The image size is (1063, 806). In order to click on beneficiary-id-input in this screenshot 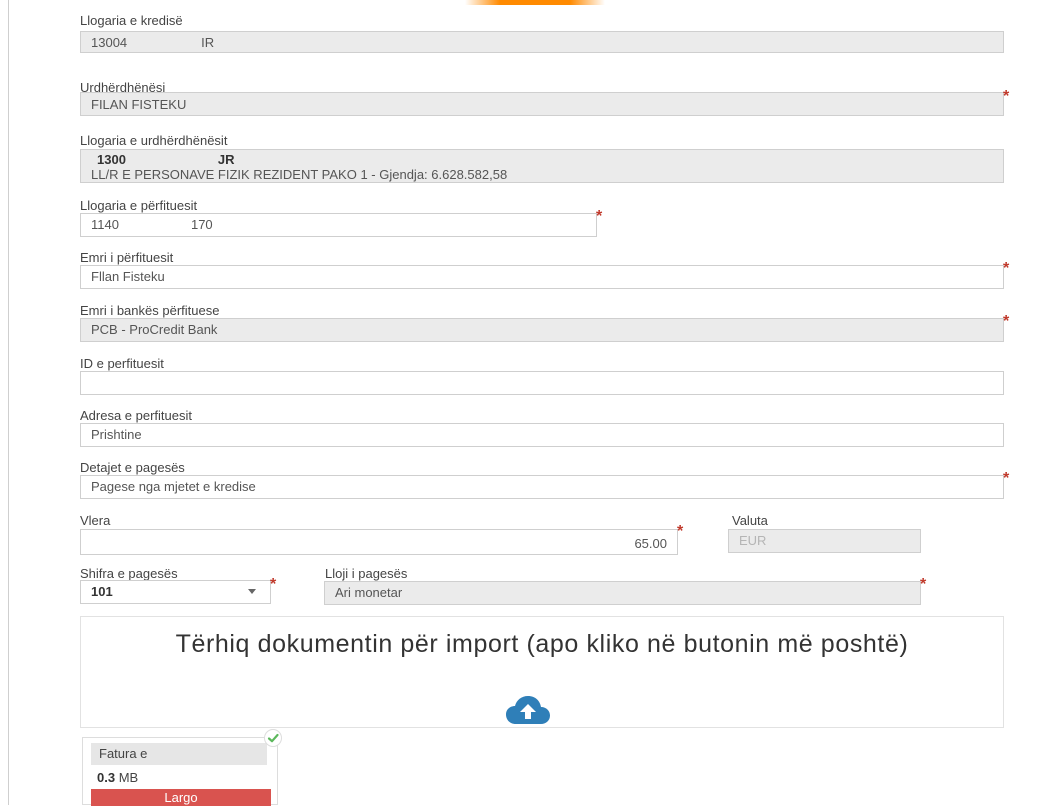, I will do `click(542, 383)`.